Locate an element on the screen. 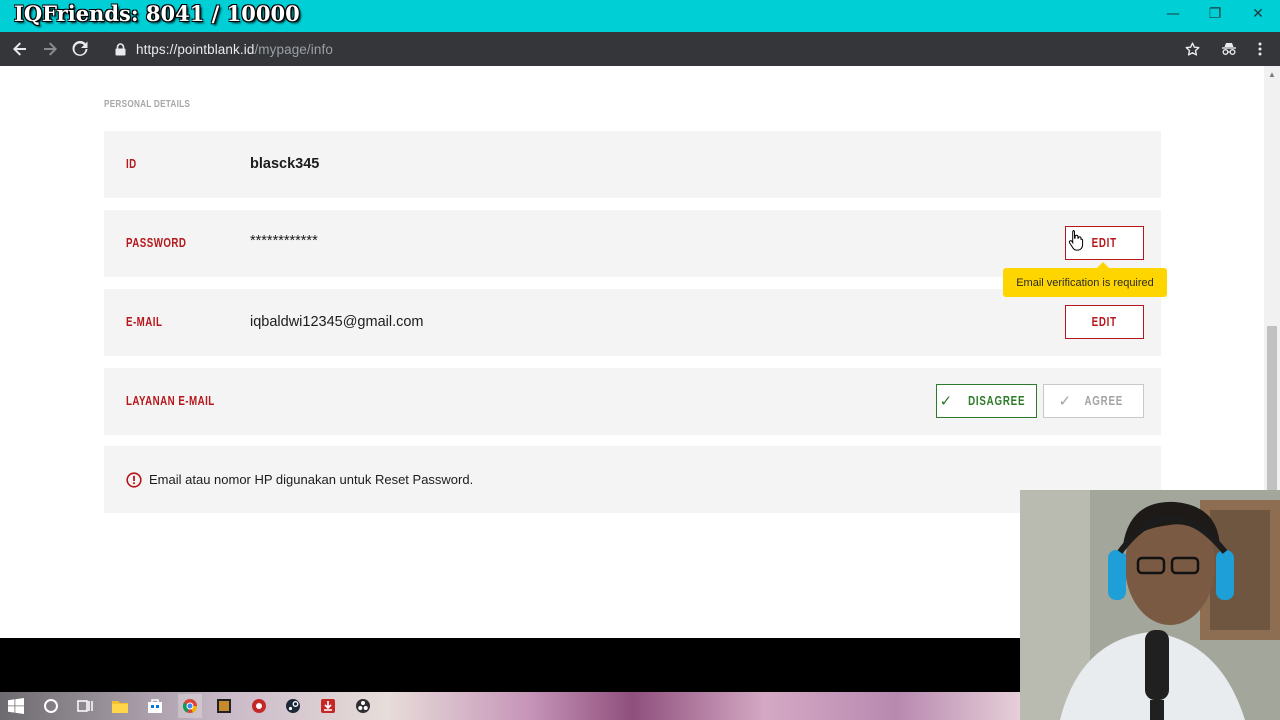 This screenshot has height=720, width=1280. stream-overlay-counter: IQFriends: 8041 / 10000 is located at coordinates (157, 13).